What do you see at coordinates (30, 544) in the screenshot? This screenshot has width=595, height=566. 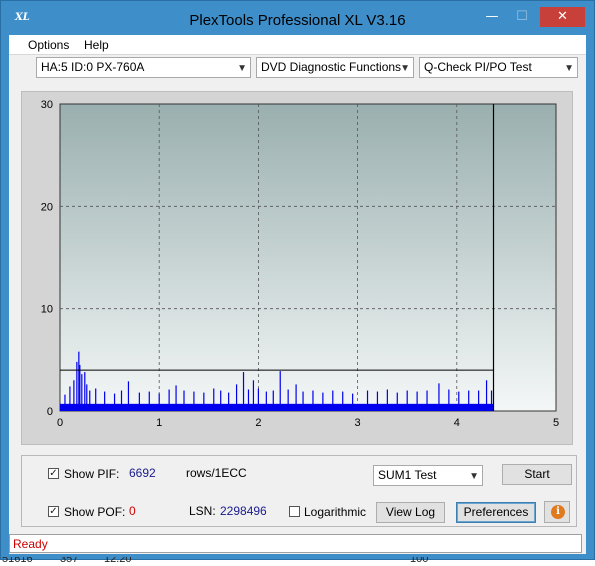 I see `status-text: Ready` at bounding box center [30, 544].